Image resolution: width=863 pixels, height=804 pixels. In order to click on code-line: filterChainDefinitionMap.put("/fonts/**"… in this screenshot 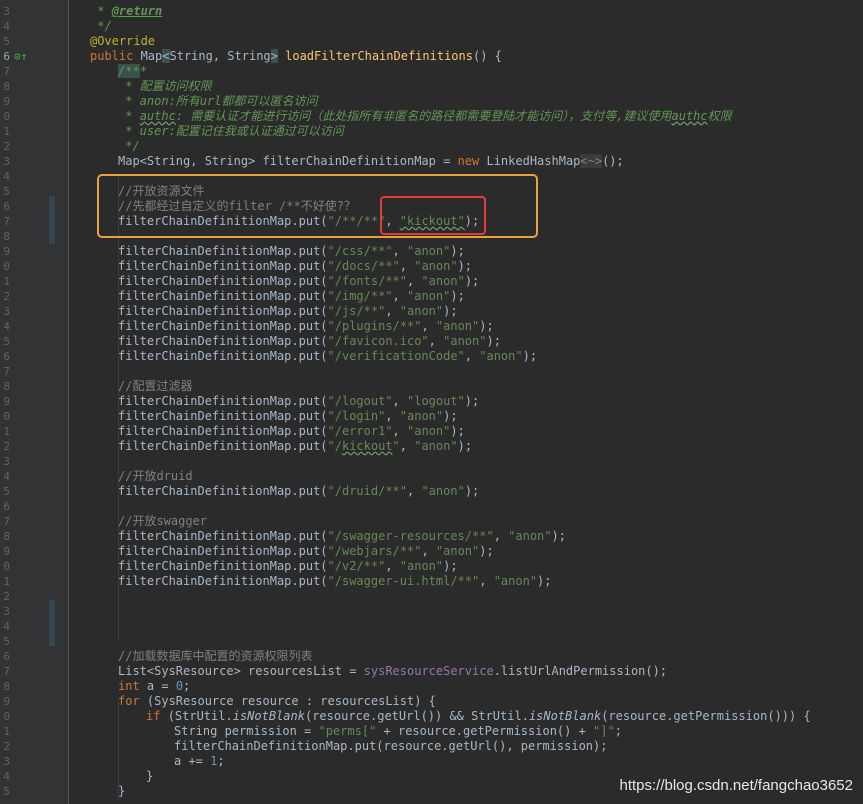, I will do `click(298, 281)`.